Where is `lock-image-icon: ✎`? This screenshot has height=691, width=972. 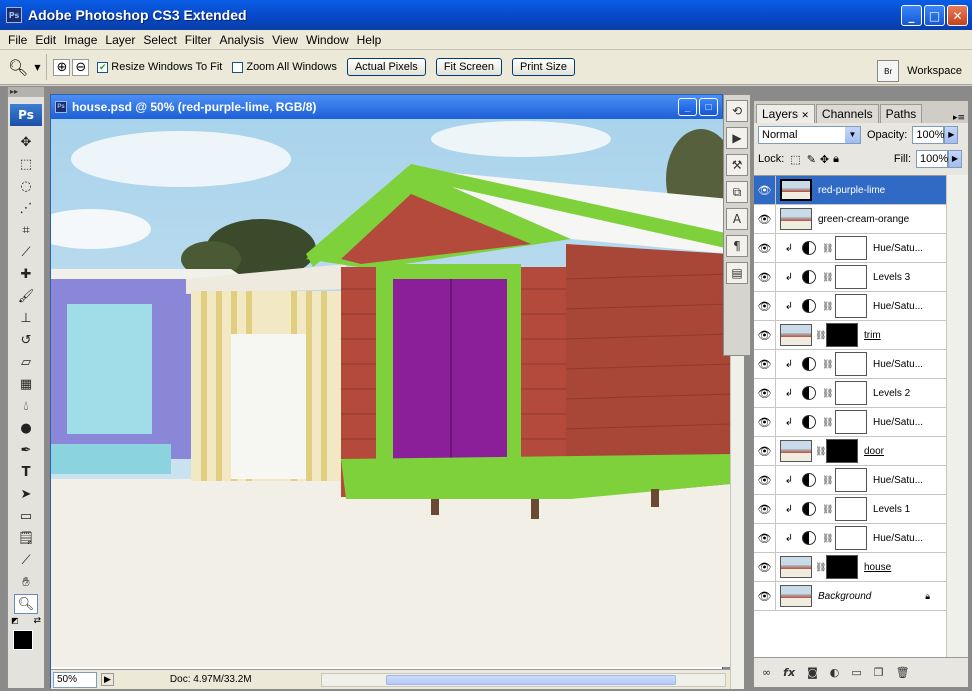
lock-image-icon: ✎ is located at coordinates (811, 159).